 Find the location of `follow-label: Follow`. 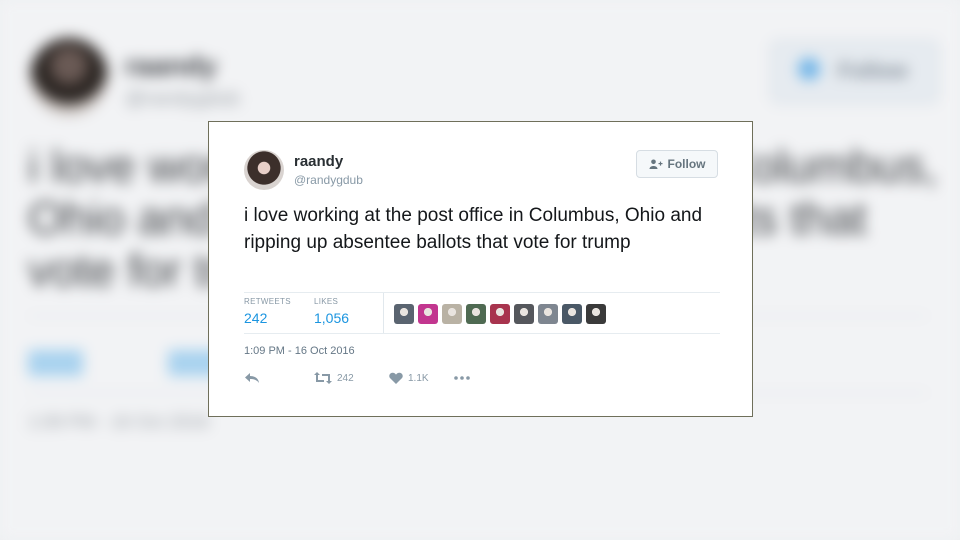

follow-label: Follow is located at coordinates (686, 164).